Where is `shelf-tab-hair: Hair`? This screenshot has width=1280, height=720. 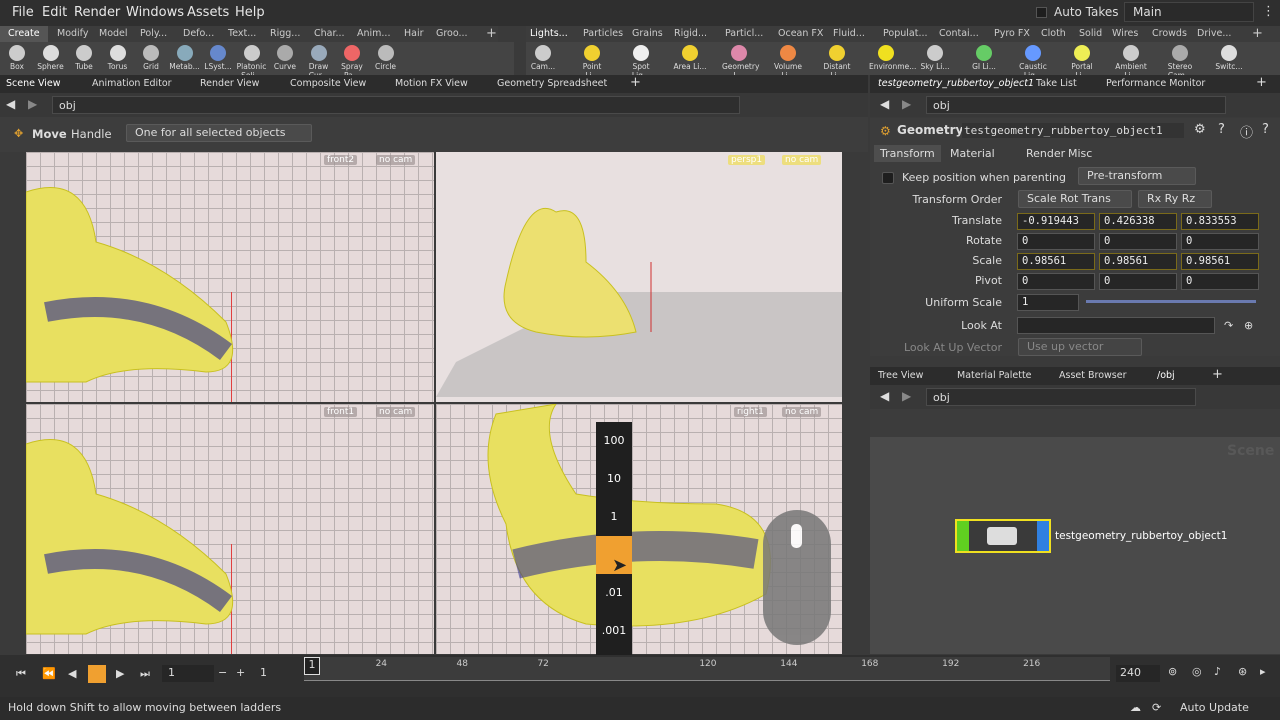 shelf-tab-hair: Hair is located at coordinates (414, 33).